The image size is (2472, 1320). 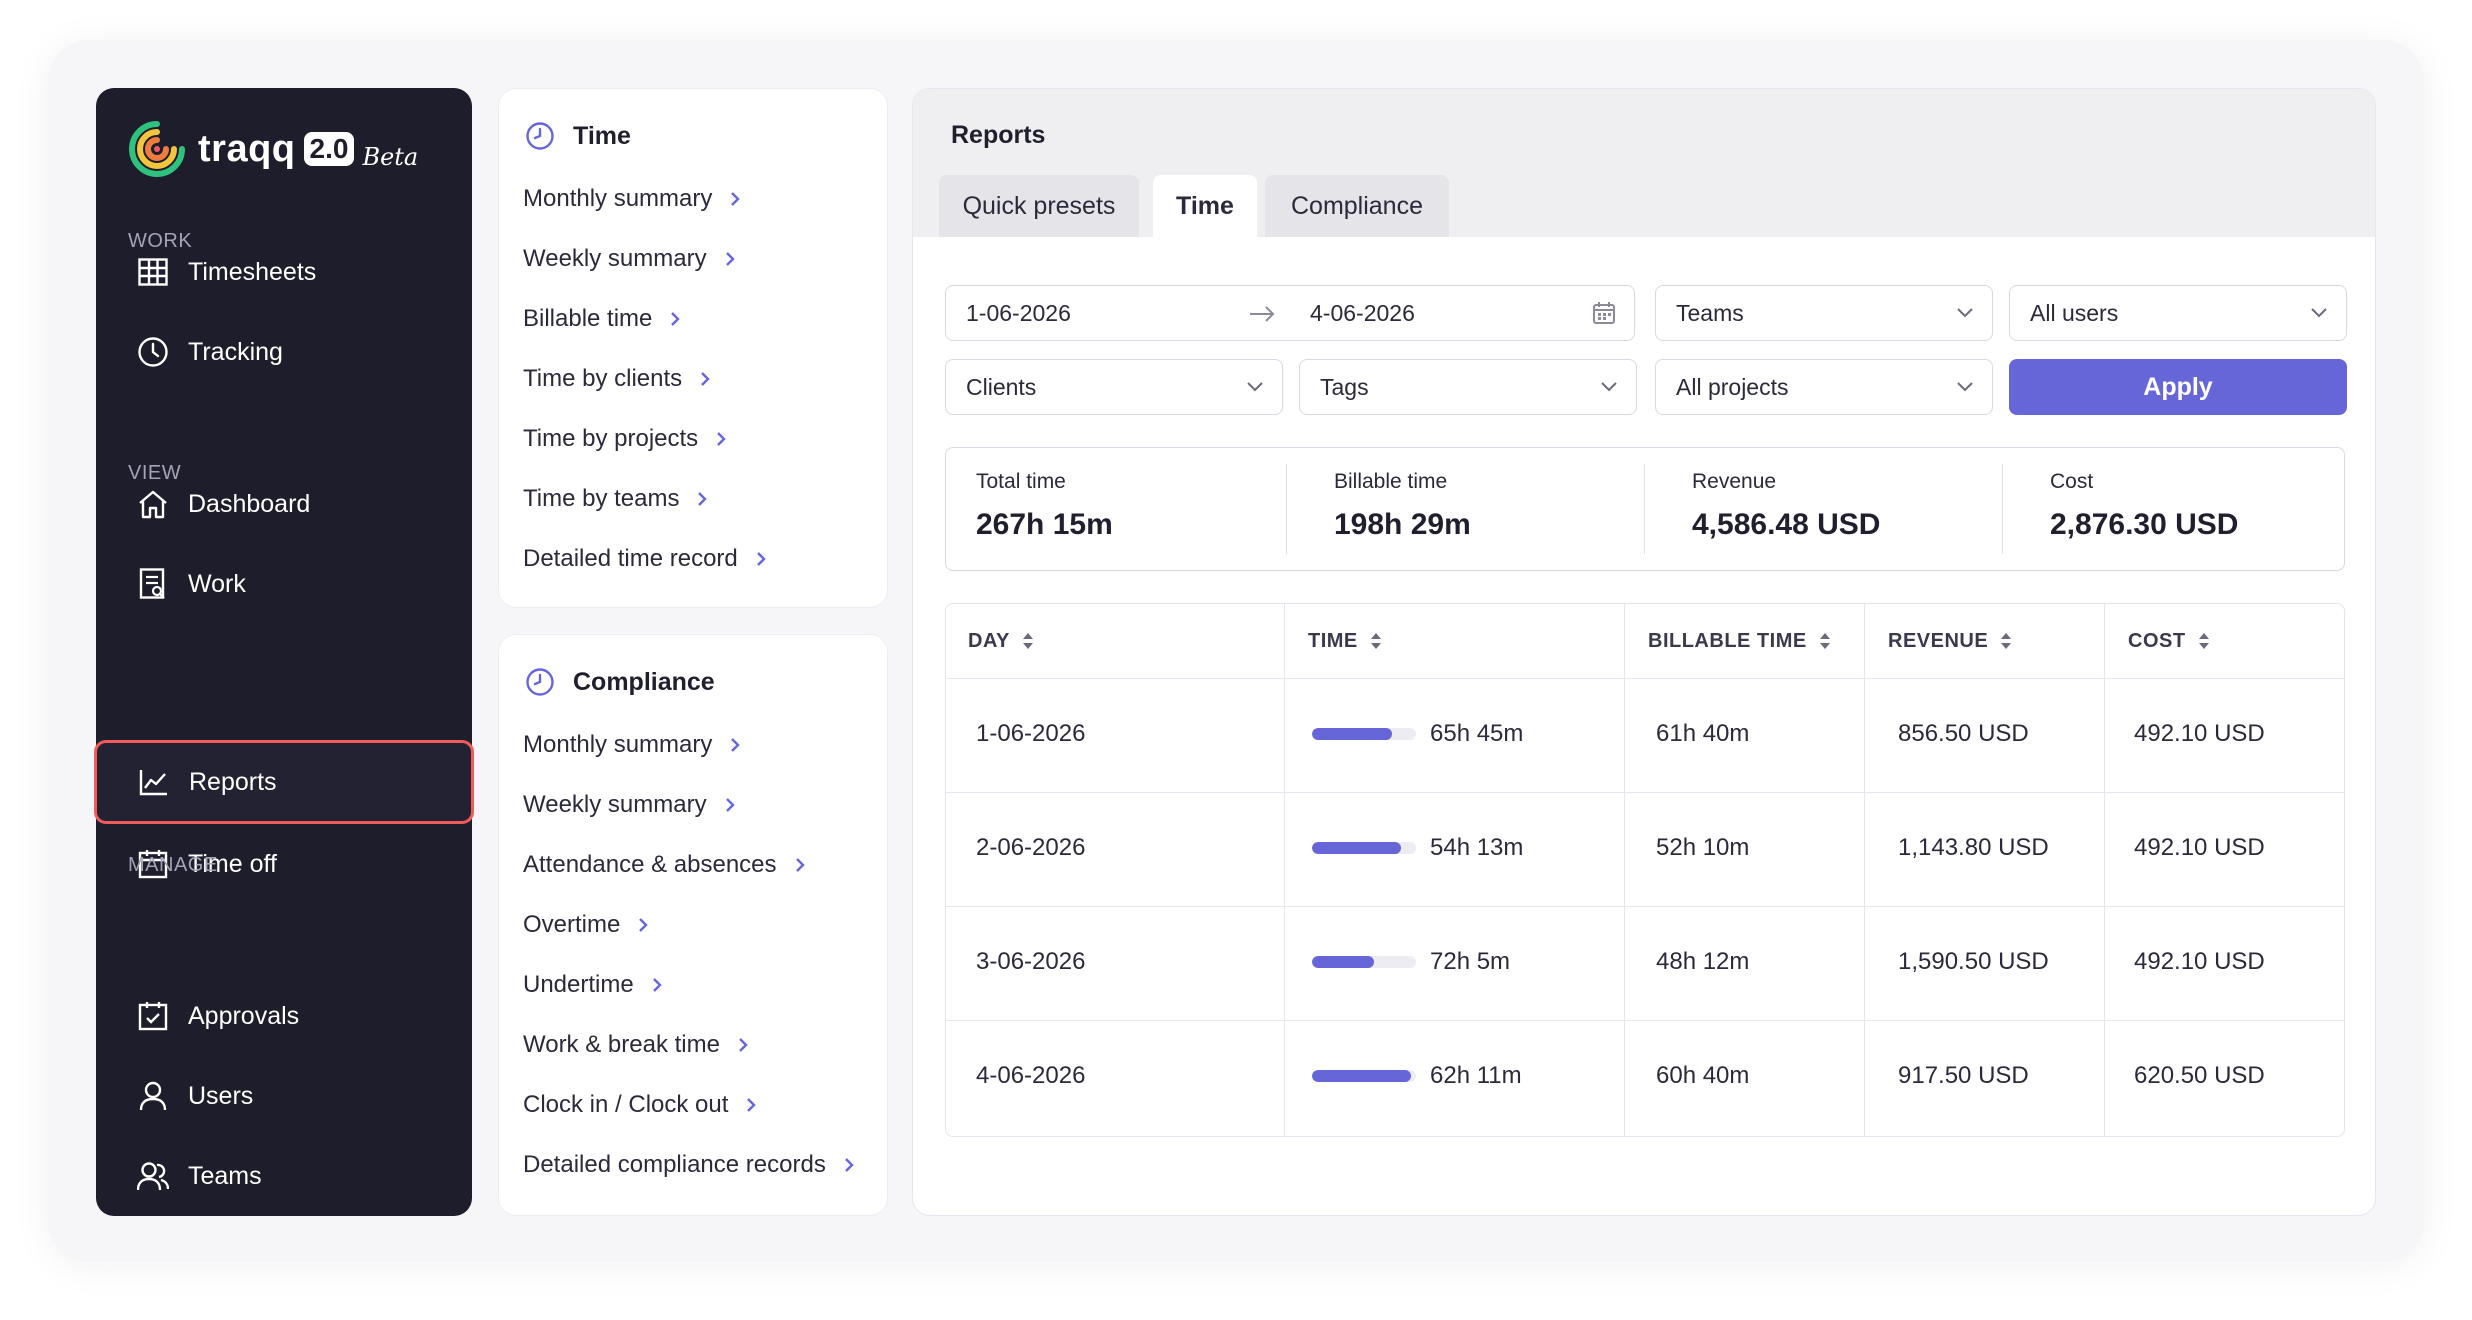 What do you see at coordinates (1357, 206) in the screenshot?
I see `tab-compliance: Compliance` at bounding box center [1357, 206].